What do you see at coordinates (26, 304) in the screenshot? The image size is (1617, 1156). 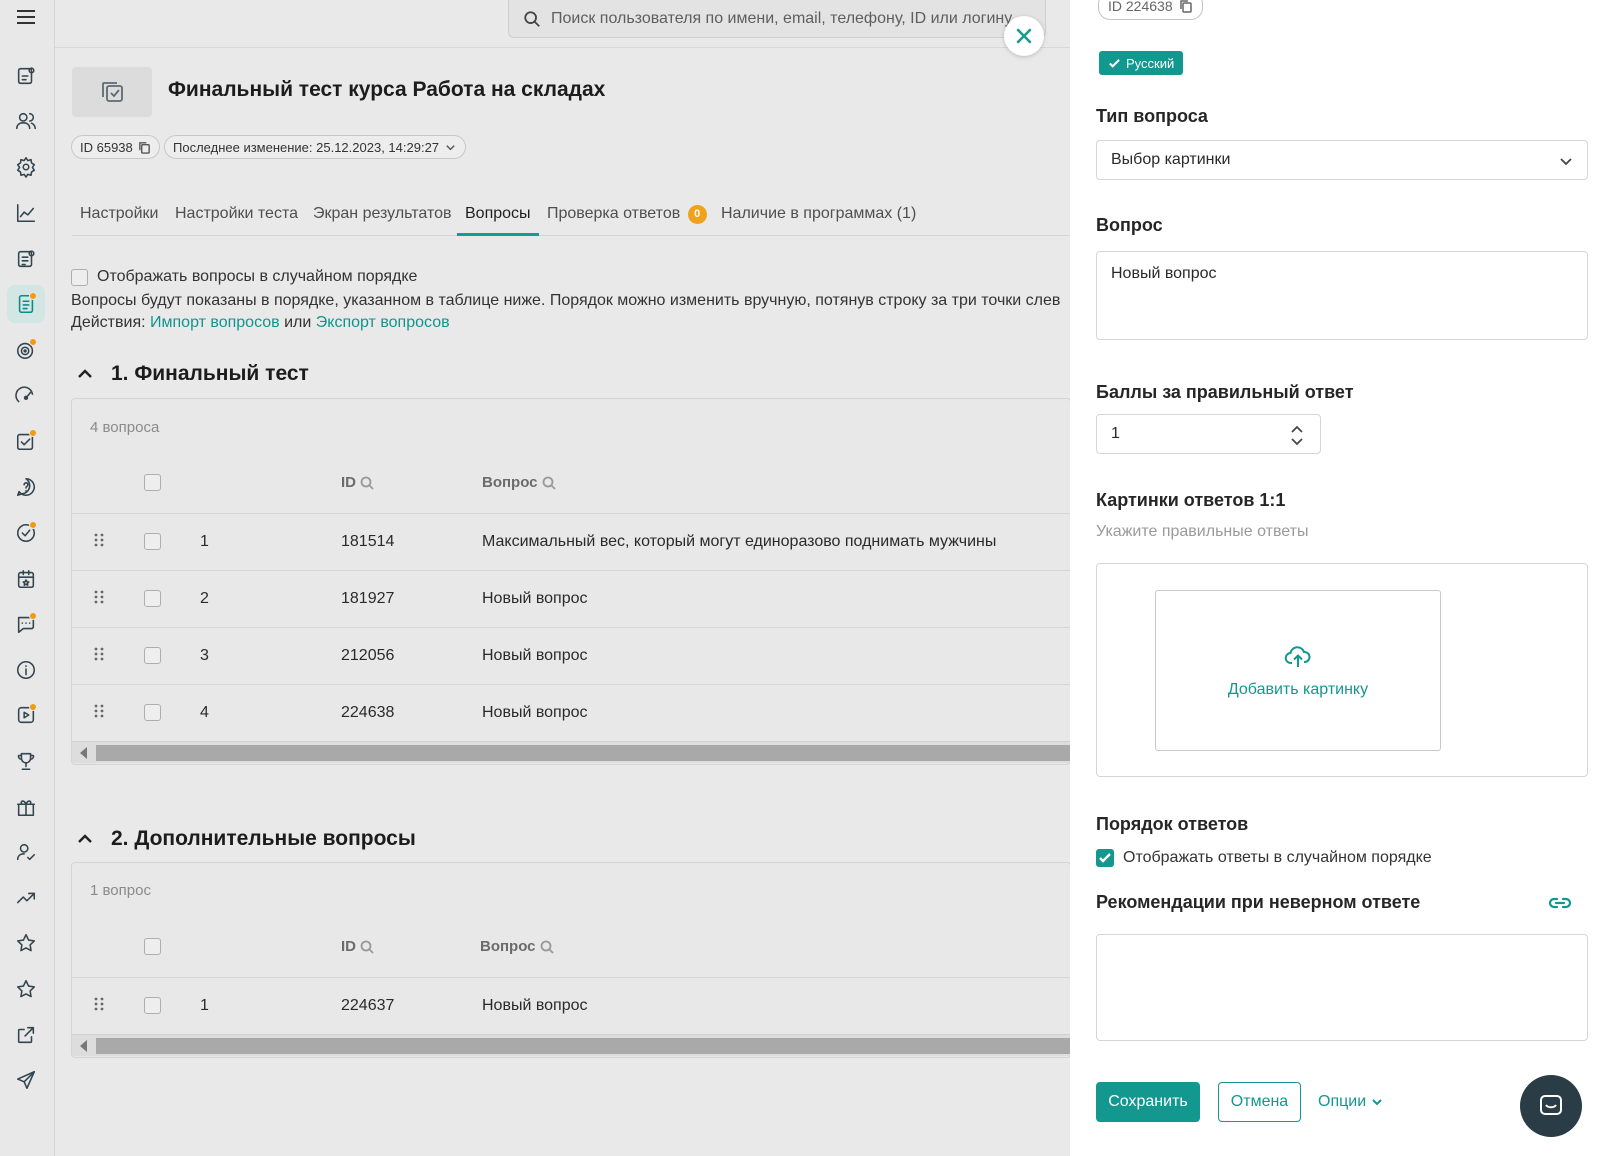 I see `sidebar-tests-icon` at bounding box center [26, 304].